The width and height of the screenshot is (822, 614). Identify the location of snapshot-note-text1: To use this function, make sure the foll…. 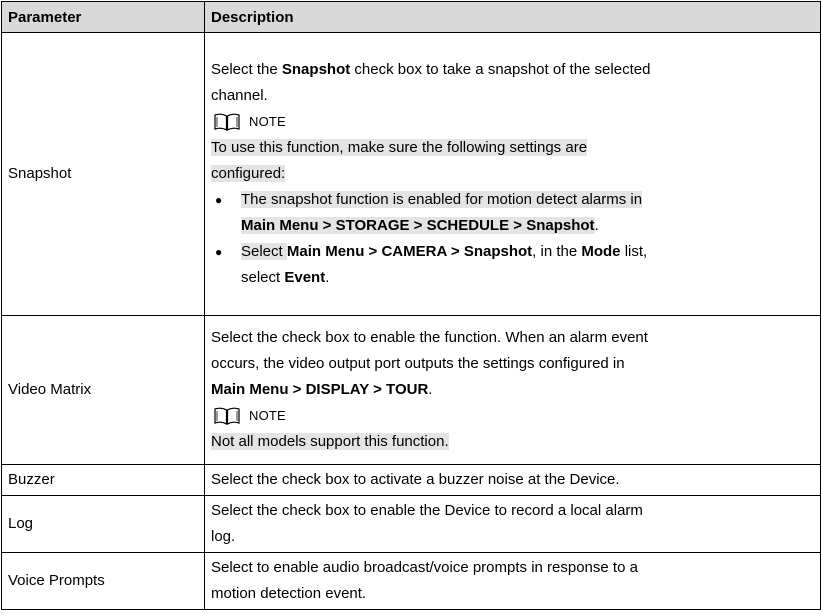
(399, 147).